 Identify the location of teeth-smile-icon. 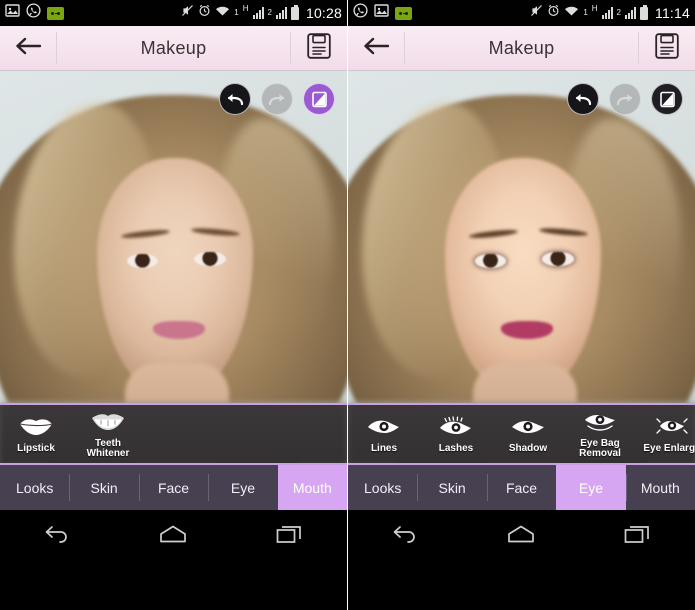
(108, 423).